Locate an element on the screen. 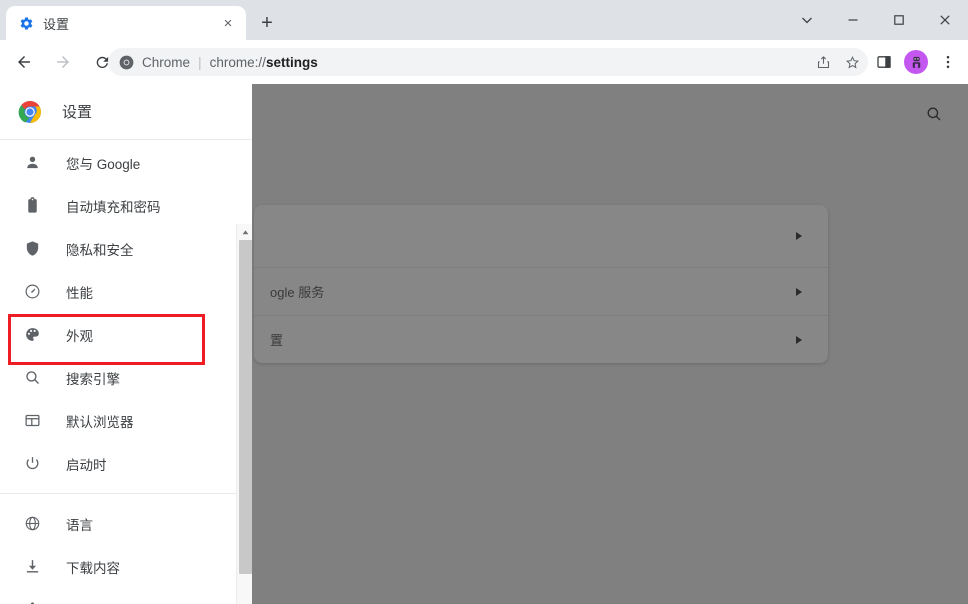  shield-icon is located at coordinates (32, 249).